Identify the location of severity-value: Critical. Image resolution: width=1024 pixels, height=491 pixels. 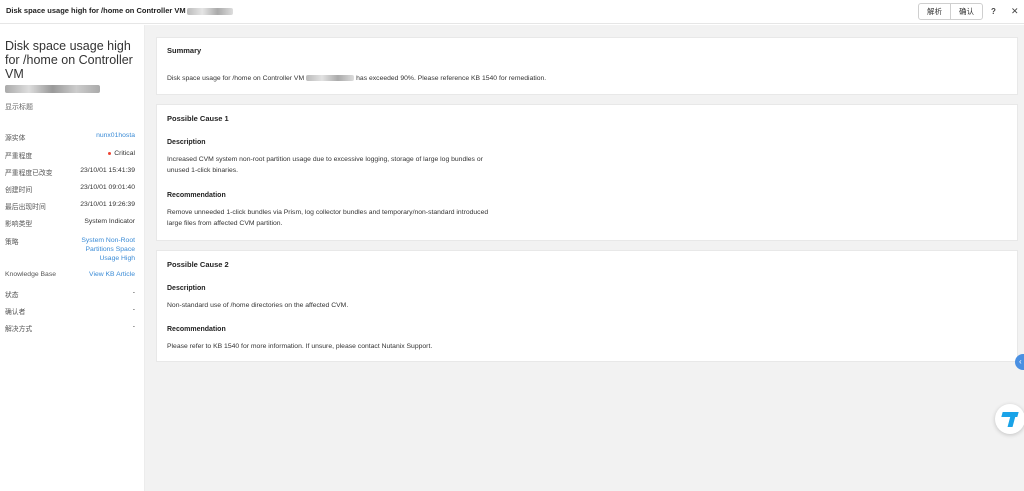
(121, 153).